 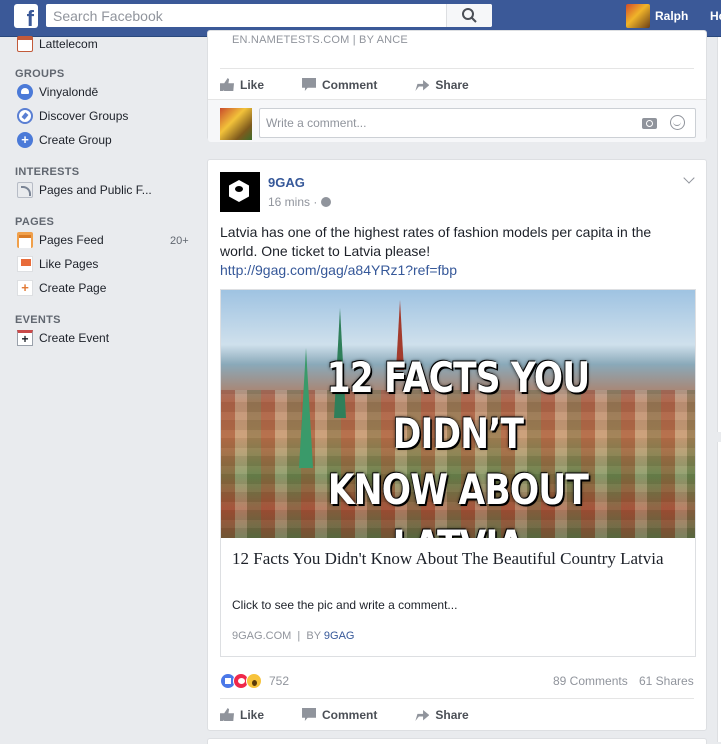 I want to click on sidebar-item-create-event: + Create Event, so click(x=63, y=338).